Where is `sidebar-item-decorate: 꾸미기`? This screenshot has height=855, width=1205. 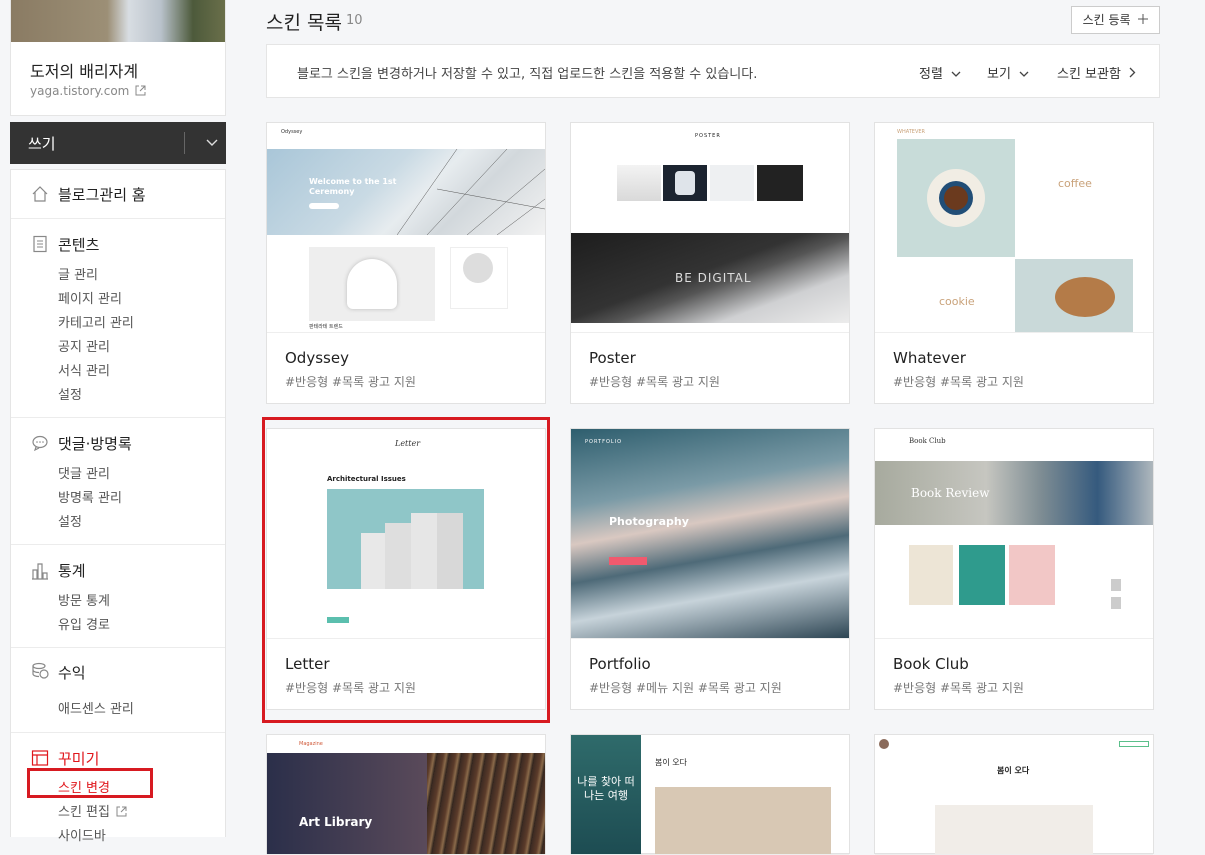 sidebar-item-decorate: 꾸미기 is located at coordinates (78, 758).